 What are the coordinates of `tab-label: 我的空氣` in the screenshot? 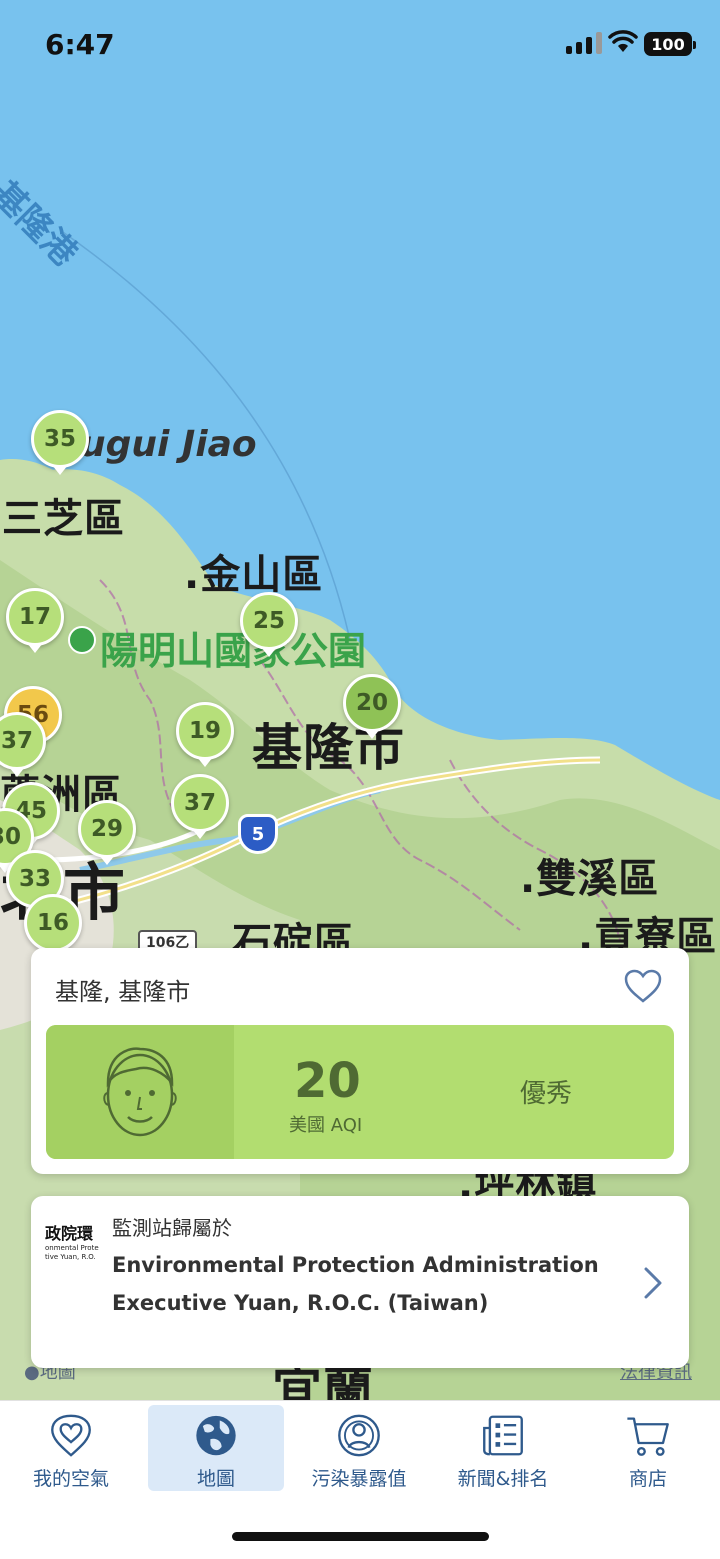 It's located at (70, 1479).